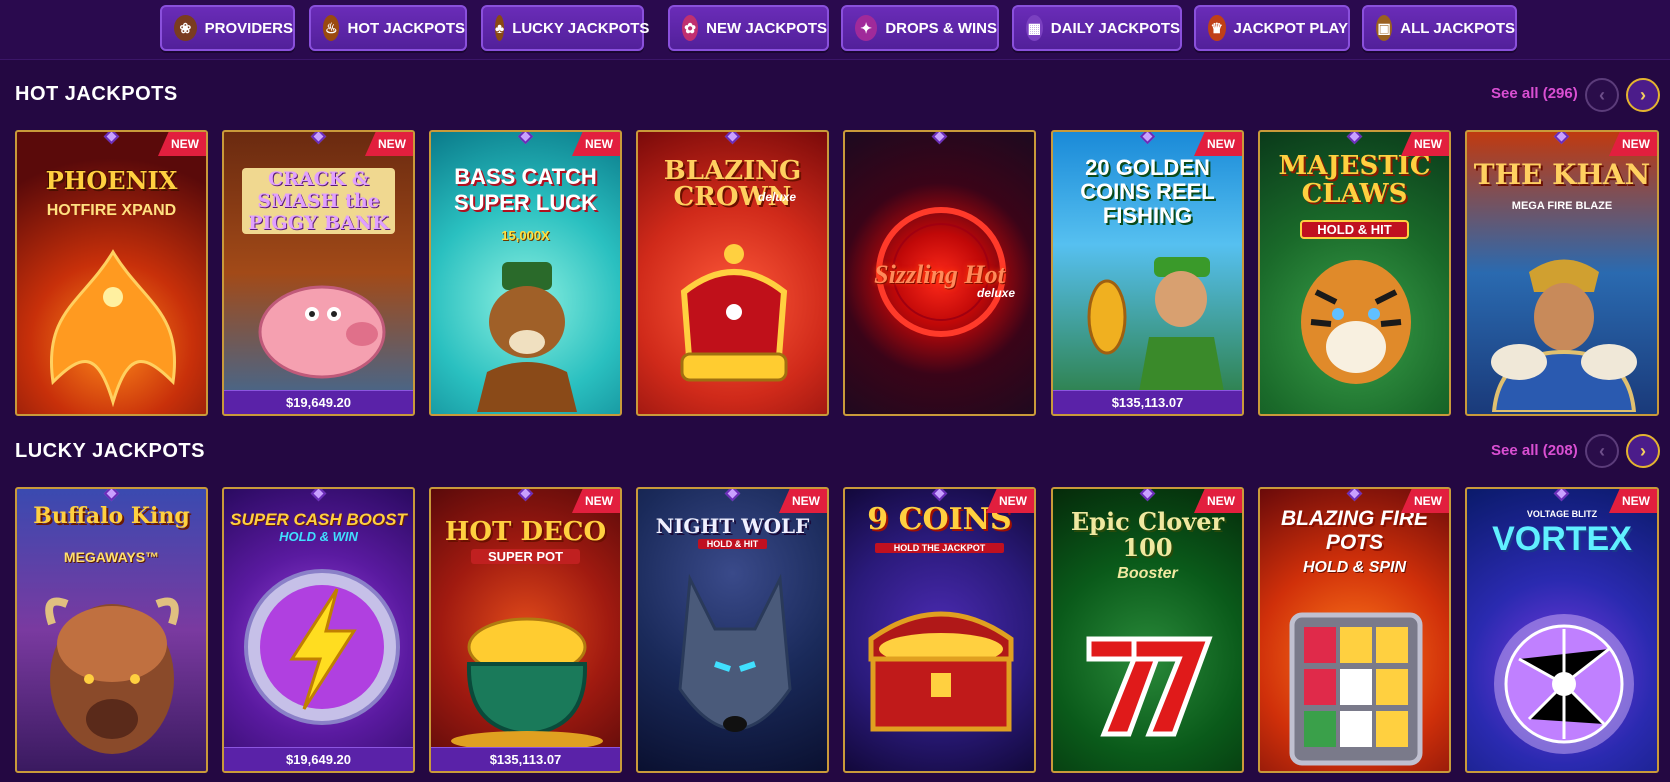  Describe the element at coordinates (96, 94) in the screenshot. I see `section-title-hot-jackpots: HOT JACKPOTS` at that location.